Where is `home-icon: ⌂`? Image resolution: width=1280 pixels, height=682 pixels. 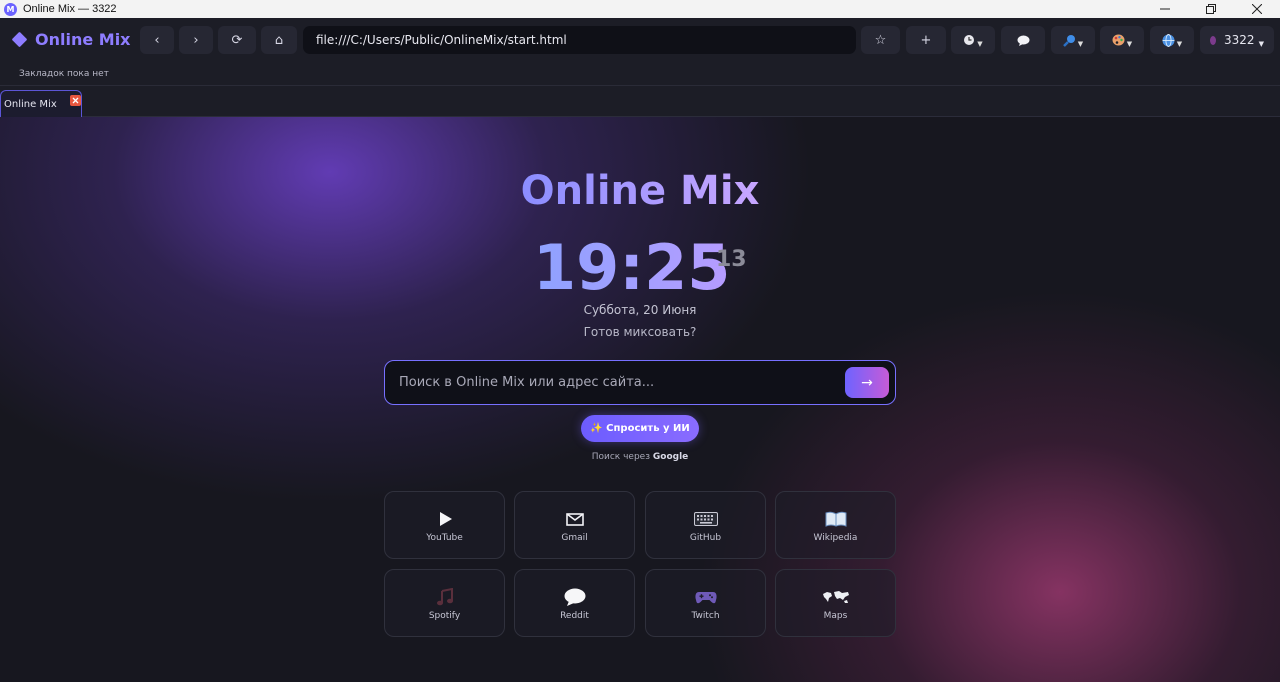
home-icon: ⌂ is located at coordinates (279, 40).